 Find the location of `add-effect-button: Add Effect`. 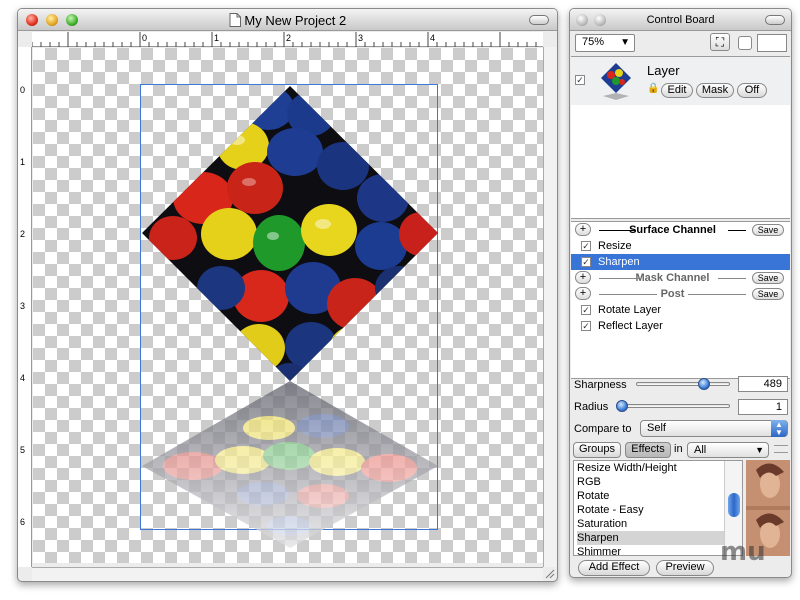

add-effect-button: Add Effect is located at coordinates (614, 568).